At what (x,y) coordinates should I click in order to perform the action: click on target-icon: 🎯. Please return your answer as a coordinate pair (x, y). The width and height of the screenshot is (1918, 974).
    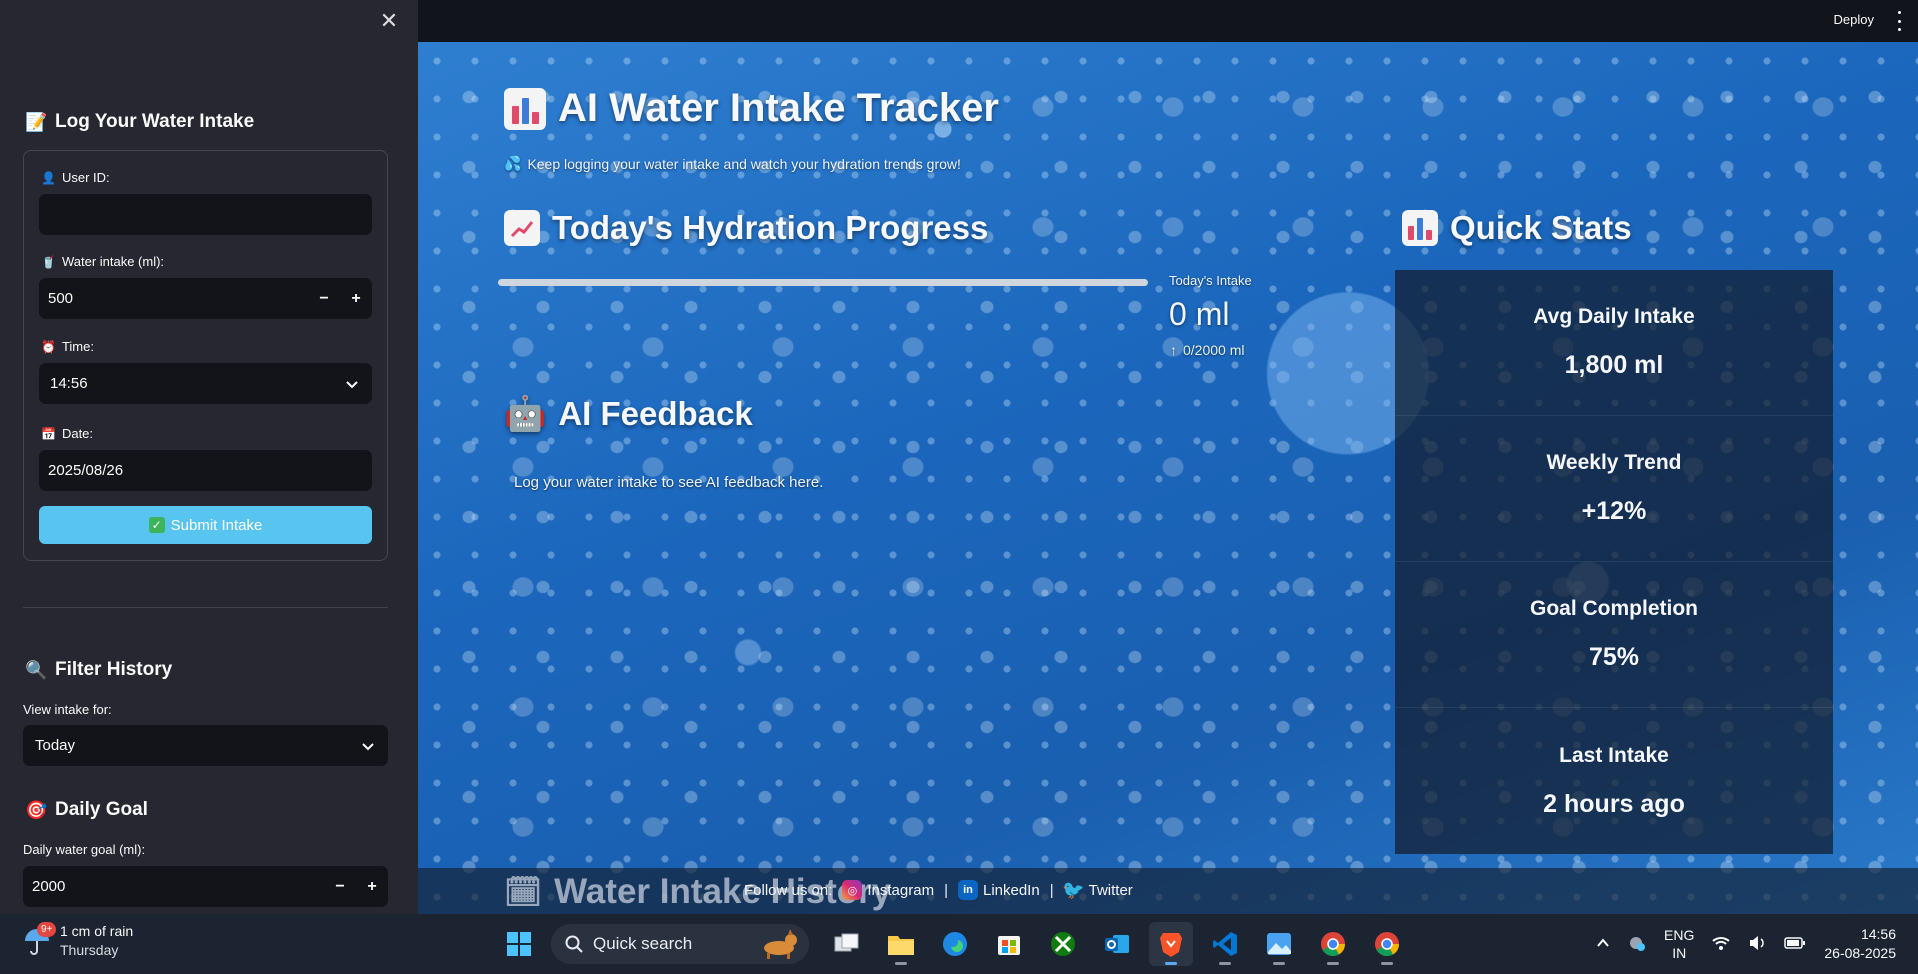
    Looking at the image, I should click on (36, 809).